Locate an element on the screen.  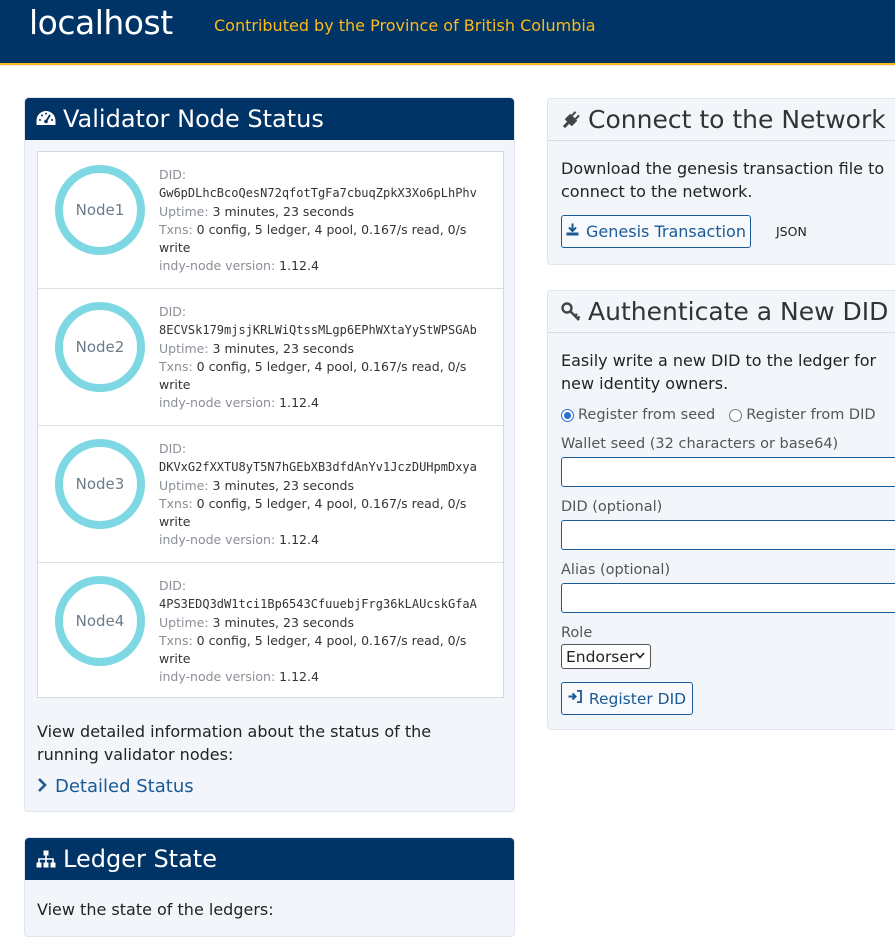
chevron-down-icon is located at coordinates (640, 656).